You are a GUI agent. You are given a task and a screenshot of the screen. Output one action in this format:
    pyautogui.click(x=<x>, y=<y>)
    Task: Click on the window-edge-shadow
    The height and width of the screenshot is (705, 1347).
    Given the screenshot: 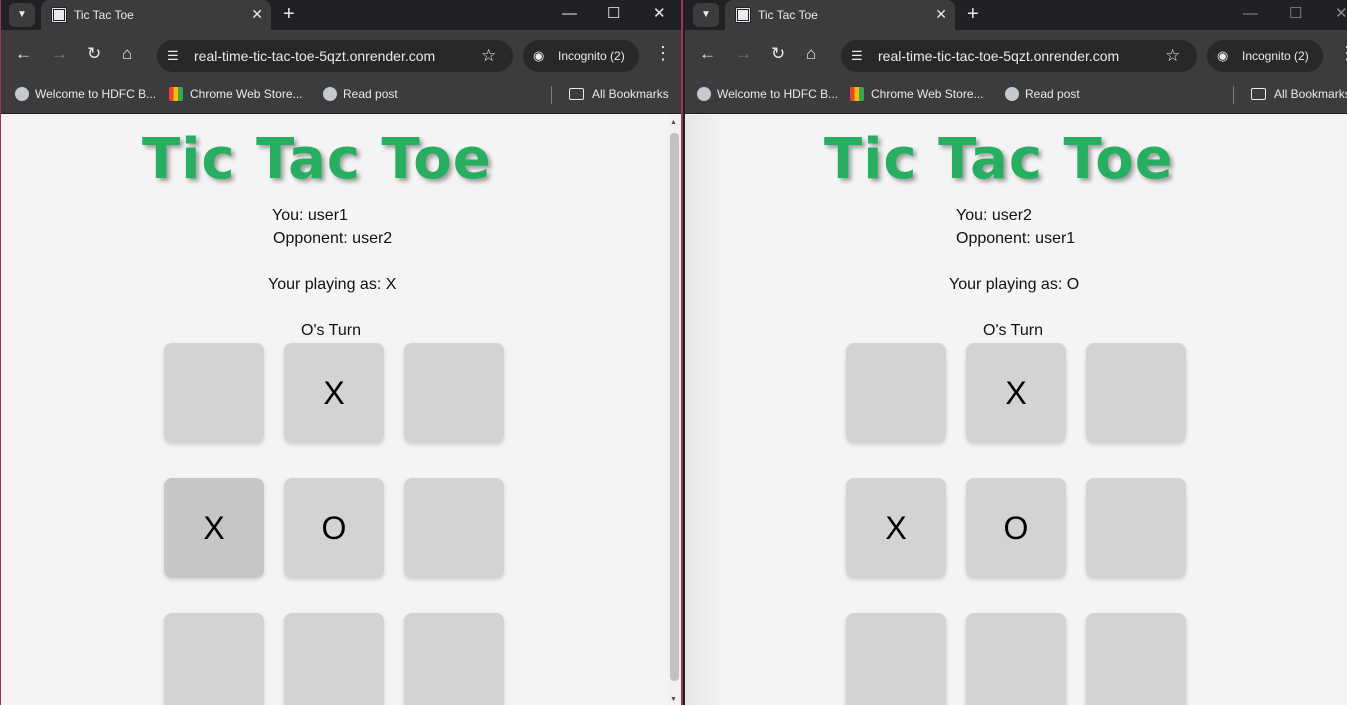 What is the action you would take?
    pyautogui.click(x=705, y=410)
    